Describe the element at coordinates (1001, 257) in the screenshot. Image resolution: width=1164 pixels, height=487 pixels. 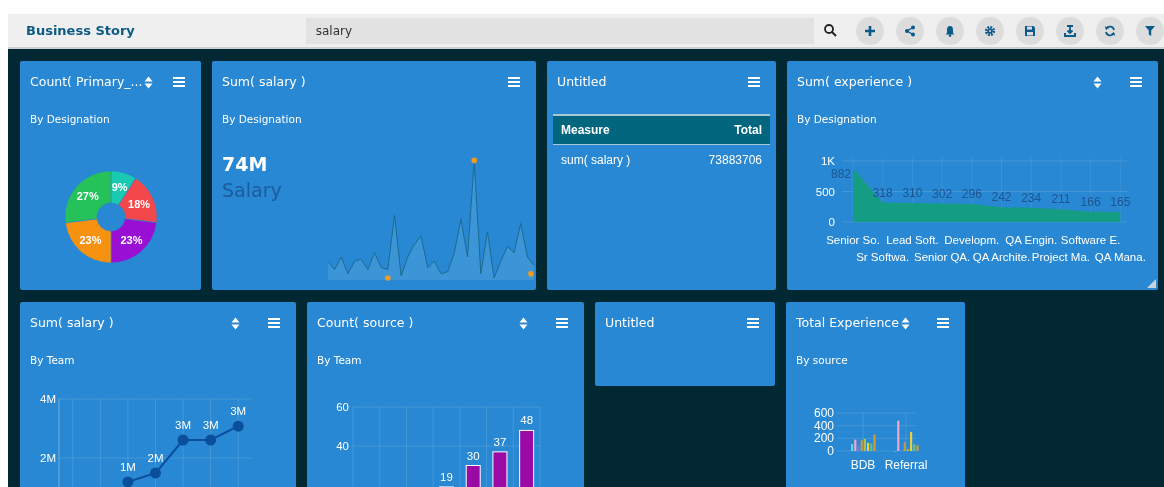
I see `axis-label: QA Archite.` at that location.